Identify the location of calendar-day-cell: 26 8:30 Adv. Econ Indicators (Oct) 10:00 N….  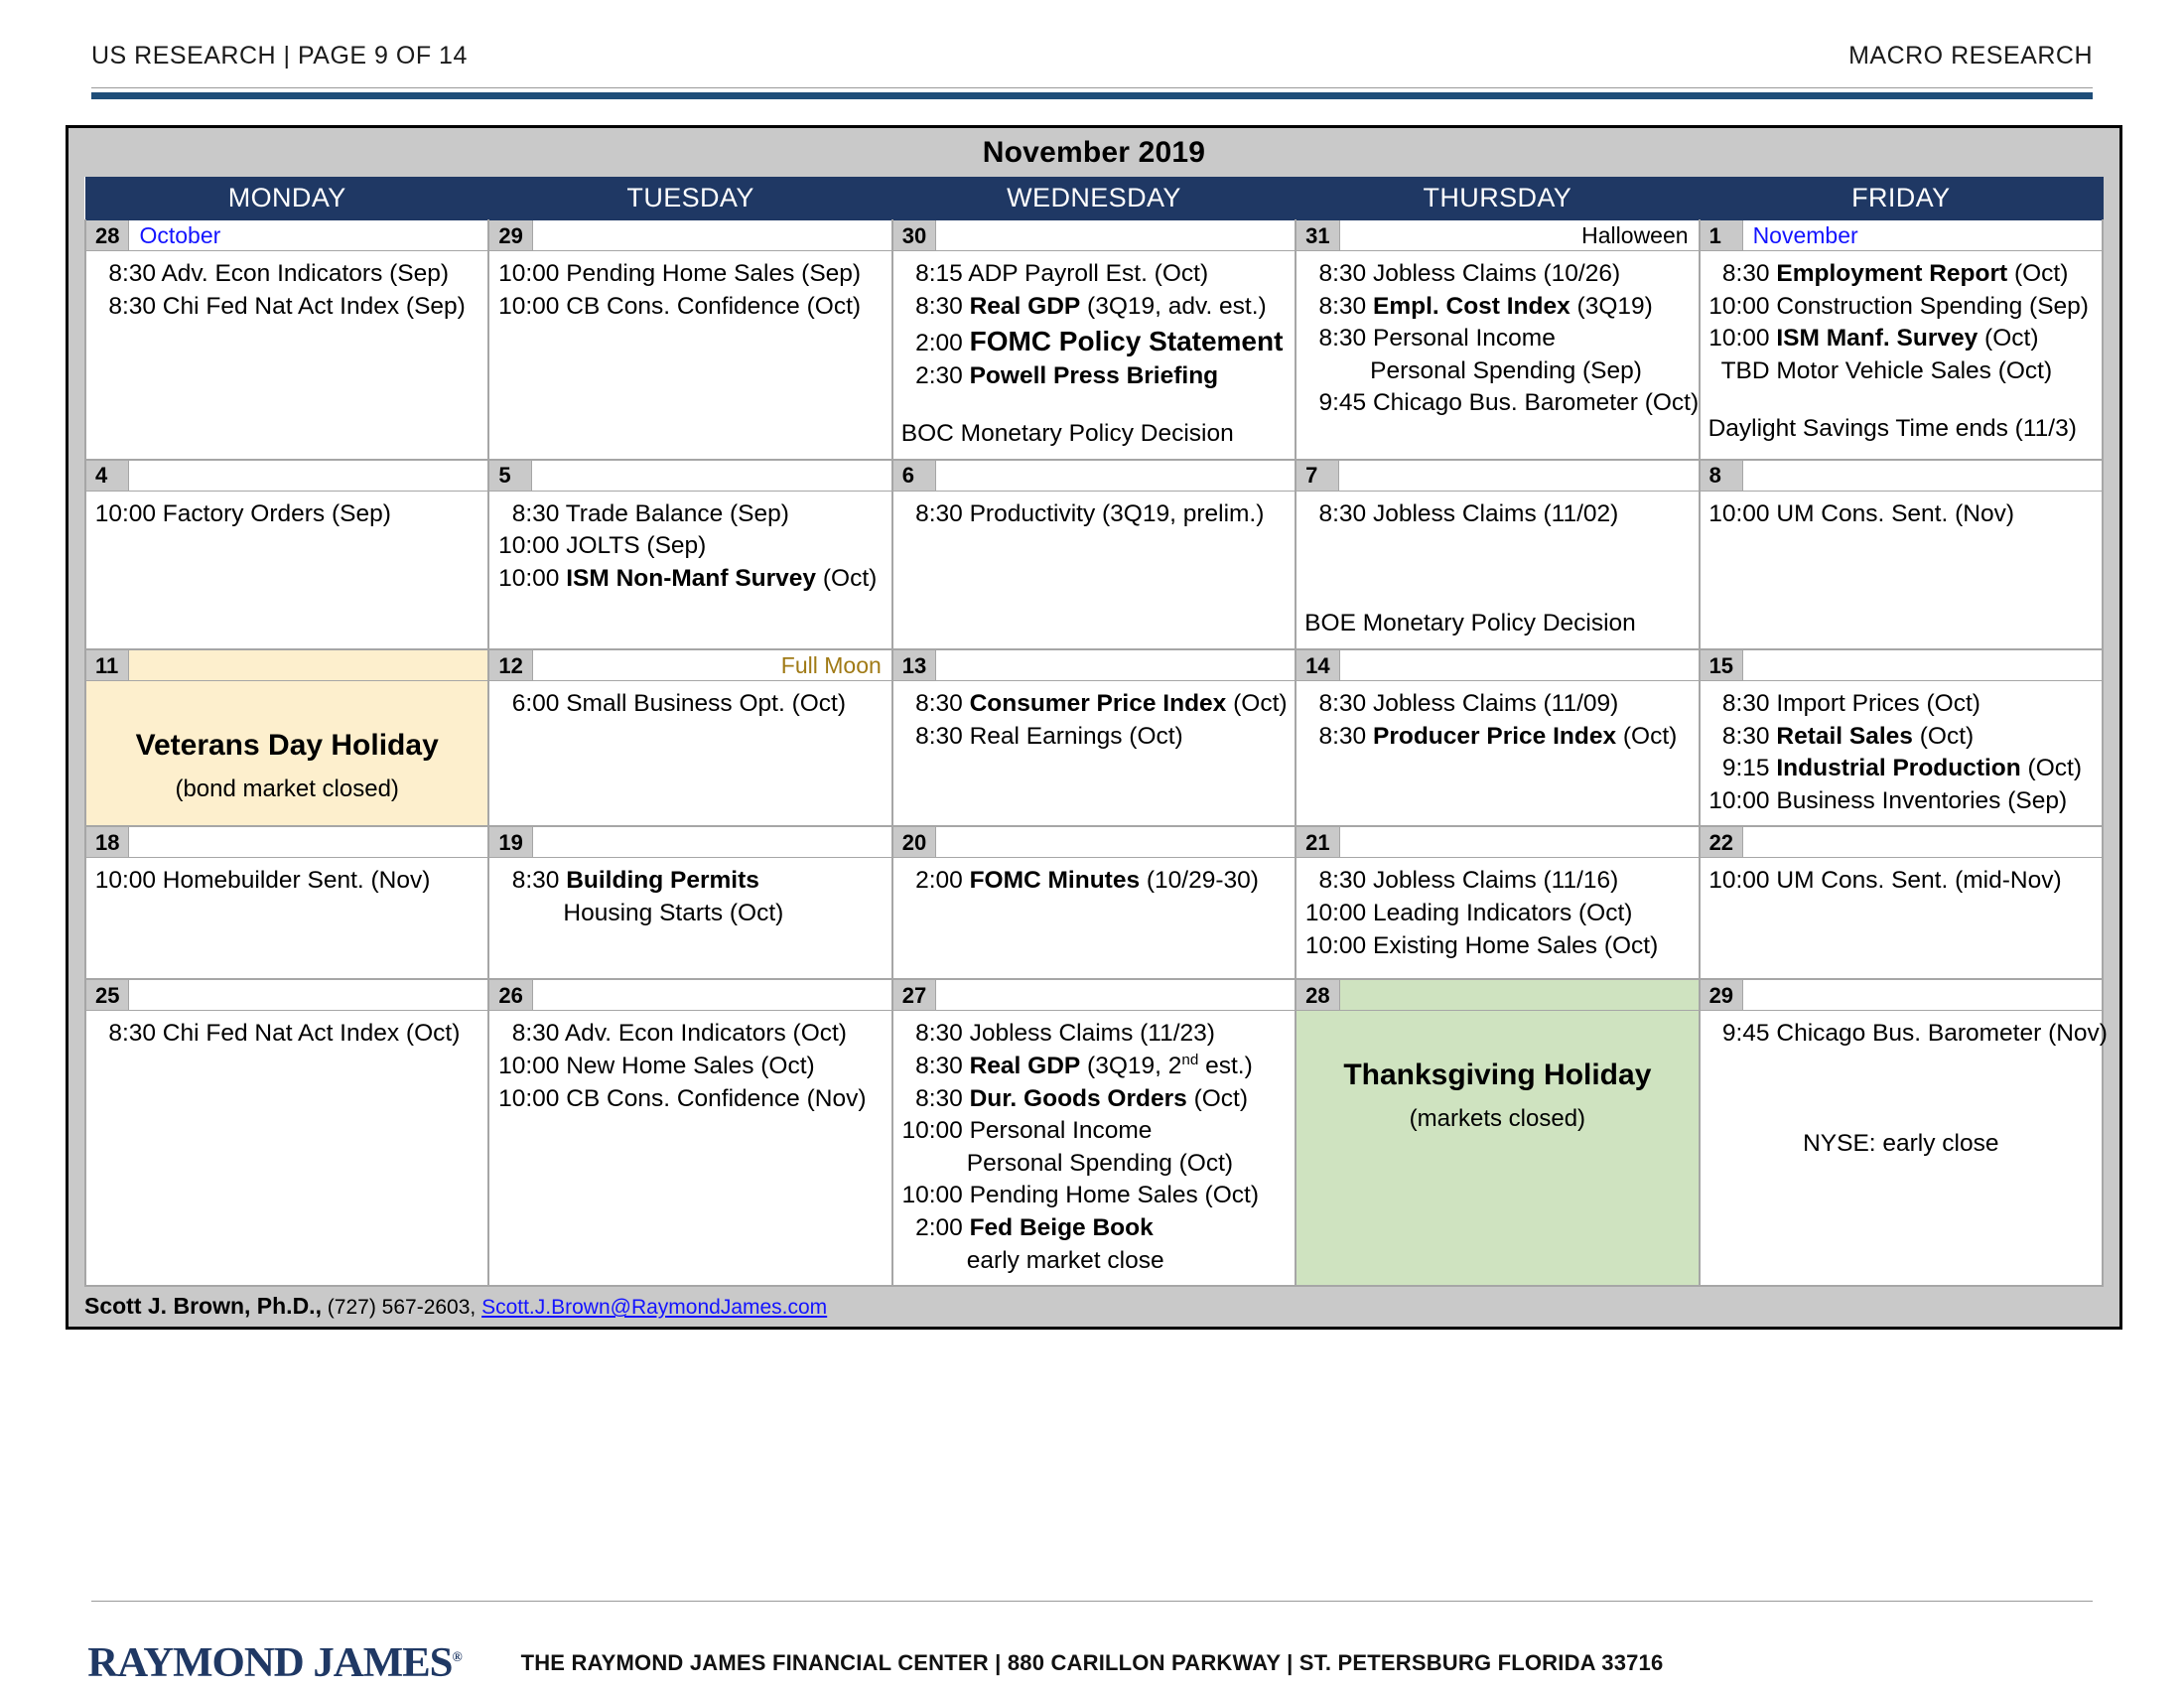
(690, 1133).